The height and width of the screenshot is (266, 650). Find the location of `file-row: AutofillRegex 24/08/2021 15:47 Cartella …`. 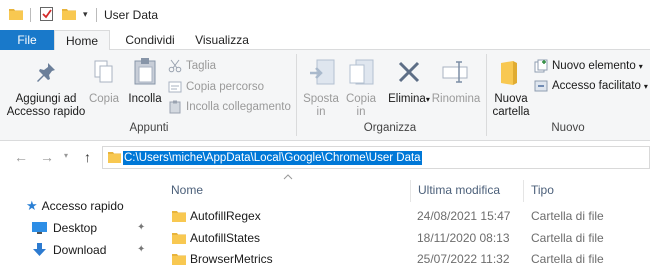

file-row: AutofillRegex 24/08/2021 15:47 Cartella … is located at coordinates (408, 216).